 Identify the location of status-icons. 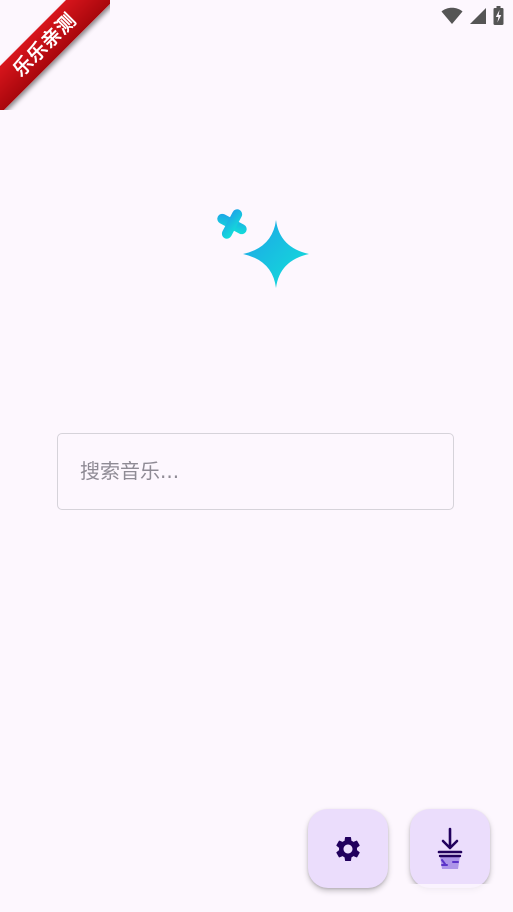
(472, 15).